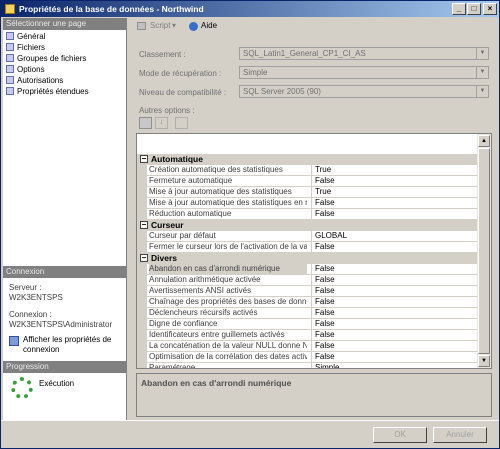 The image size is (500, 449). I want to click on cancel-button: Annuler, so click(460, 435).